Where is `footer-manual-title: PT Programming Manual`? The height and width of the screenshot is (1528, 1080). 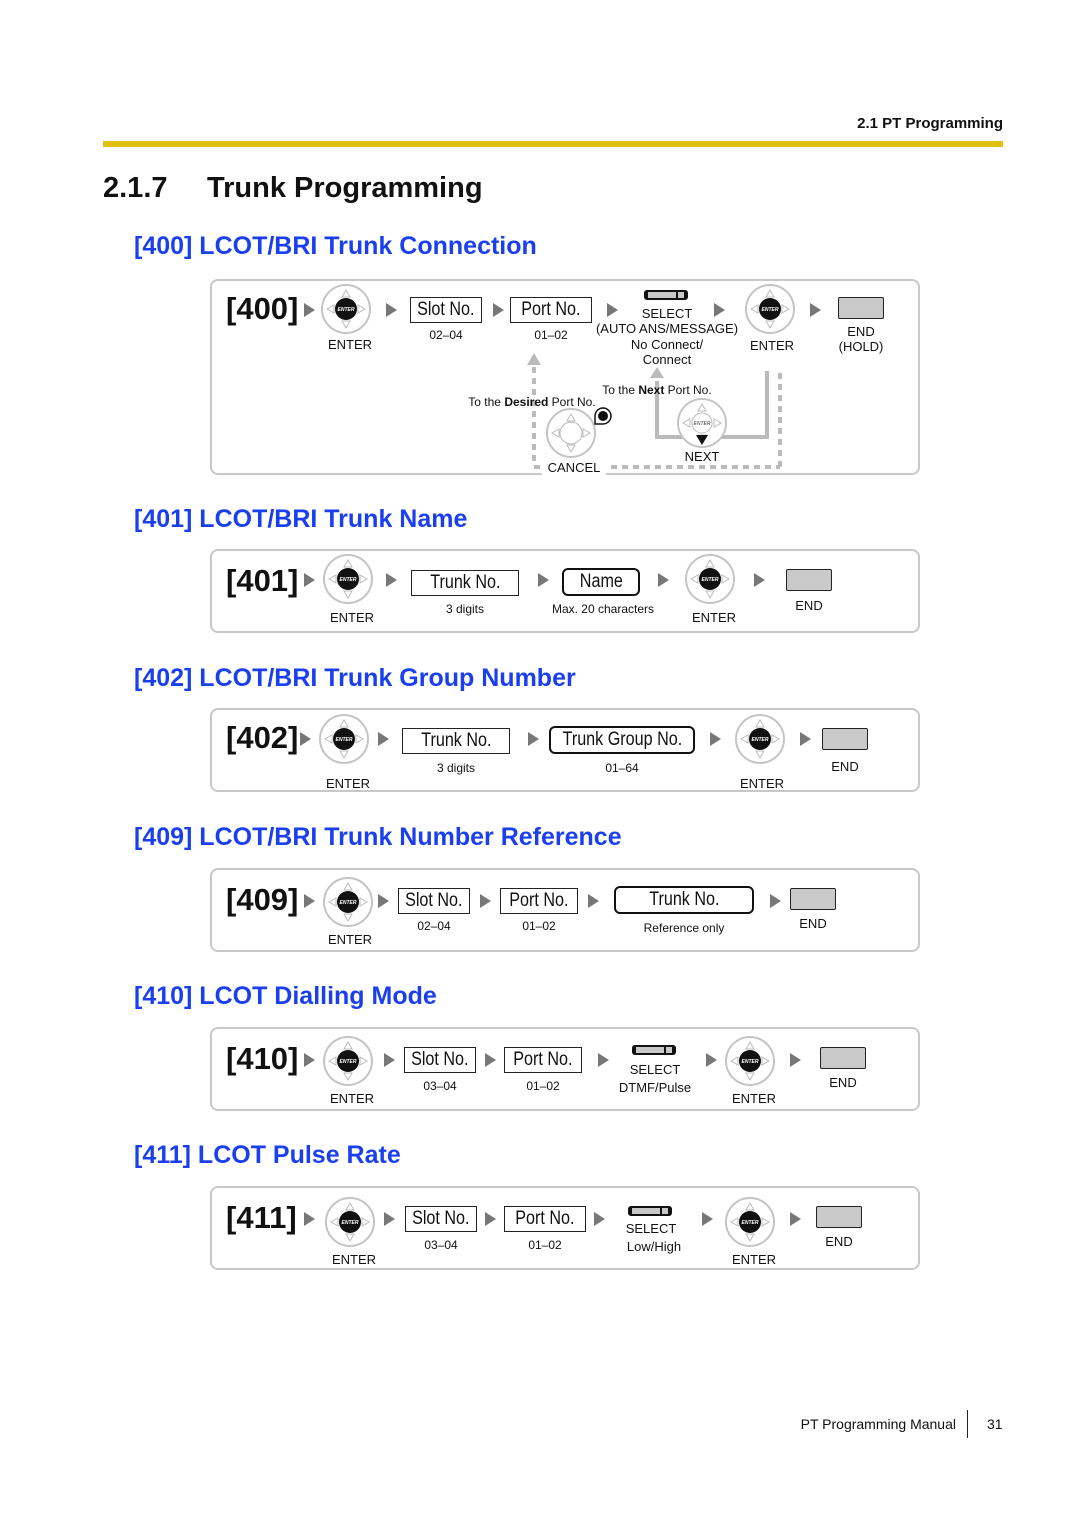 footer-manual-title: PT Programming Manual is located at coordinates (878, 1424).